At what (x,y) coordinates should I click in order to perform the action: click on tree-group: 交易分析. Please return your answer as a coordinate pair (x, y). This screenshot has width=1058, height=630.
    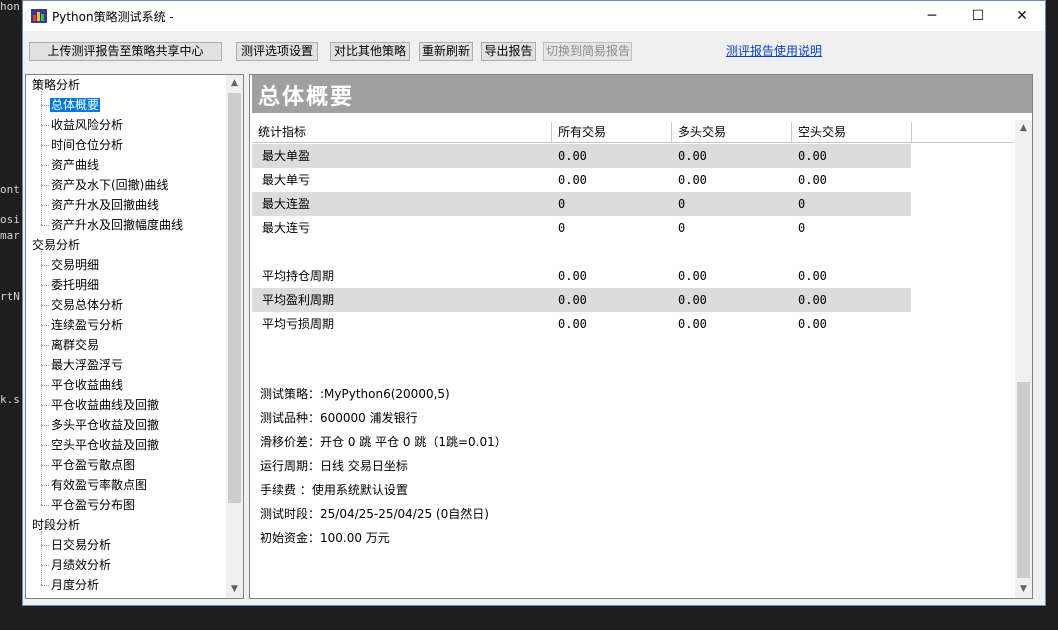
    Looking at the image, I should click on (56, 245).